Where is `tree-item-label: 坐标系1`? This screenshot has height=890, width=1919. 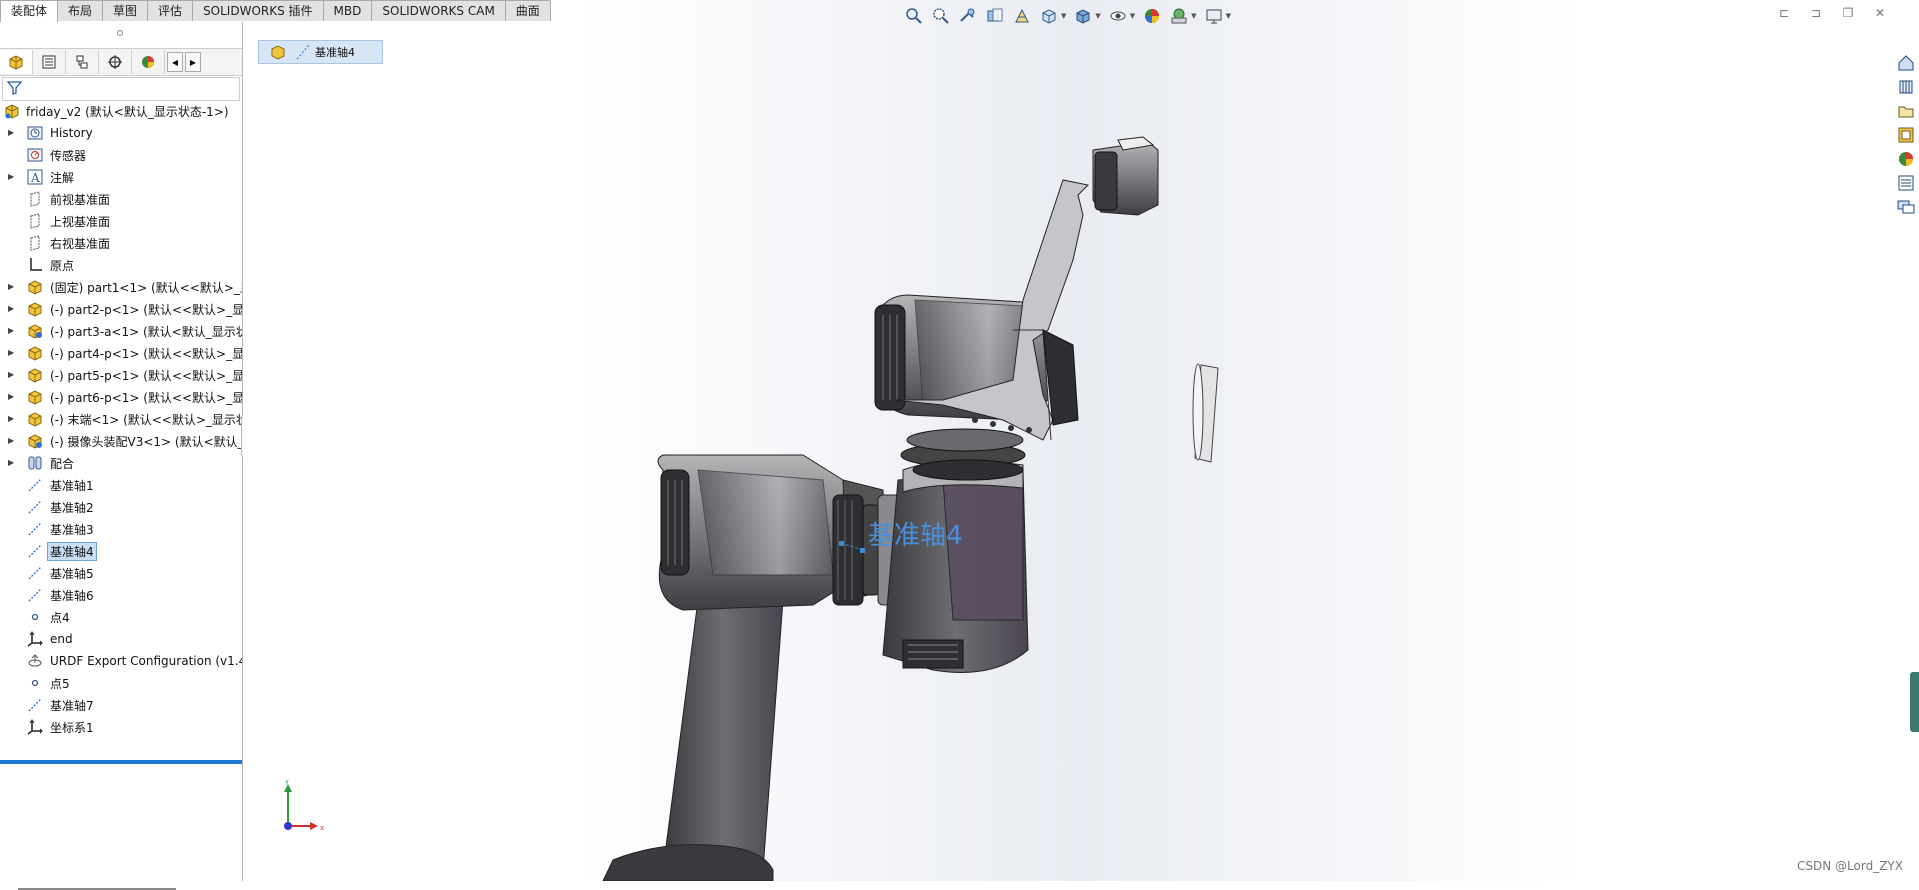
tree-item-label: 坐标系1 is located at coordinates (72, 727).